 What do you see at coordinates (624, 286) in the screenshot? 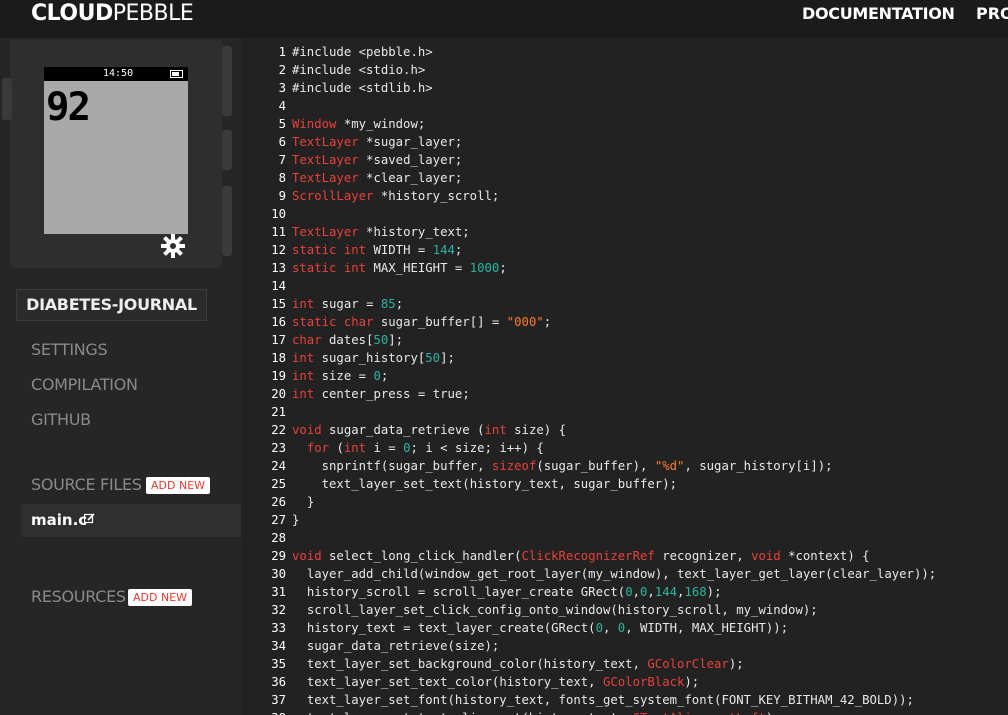
I see `code-line: 14` at bounding box center [624, 286].